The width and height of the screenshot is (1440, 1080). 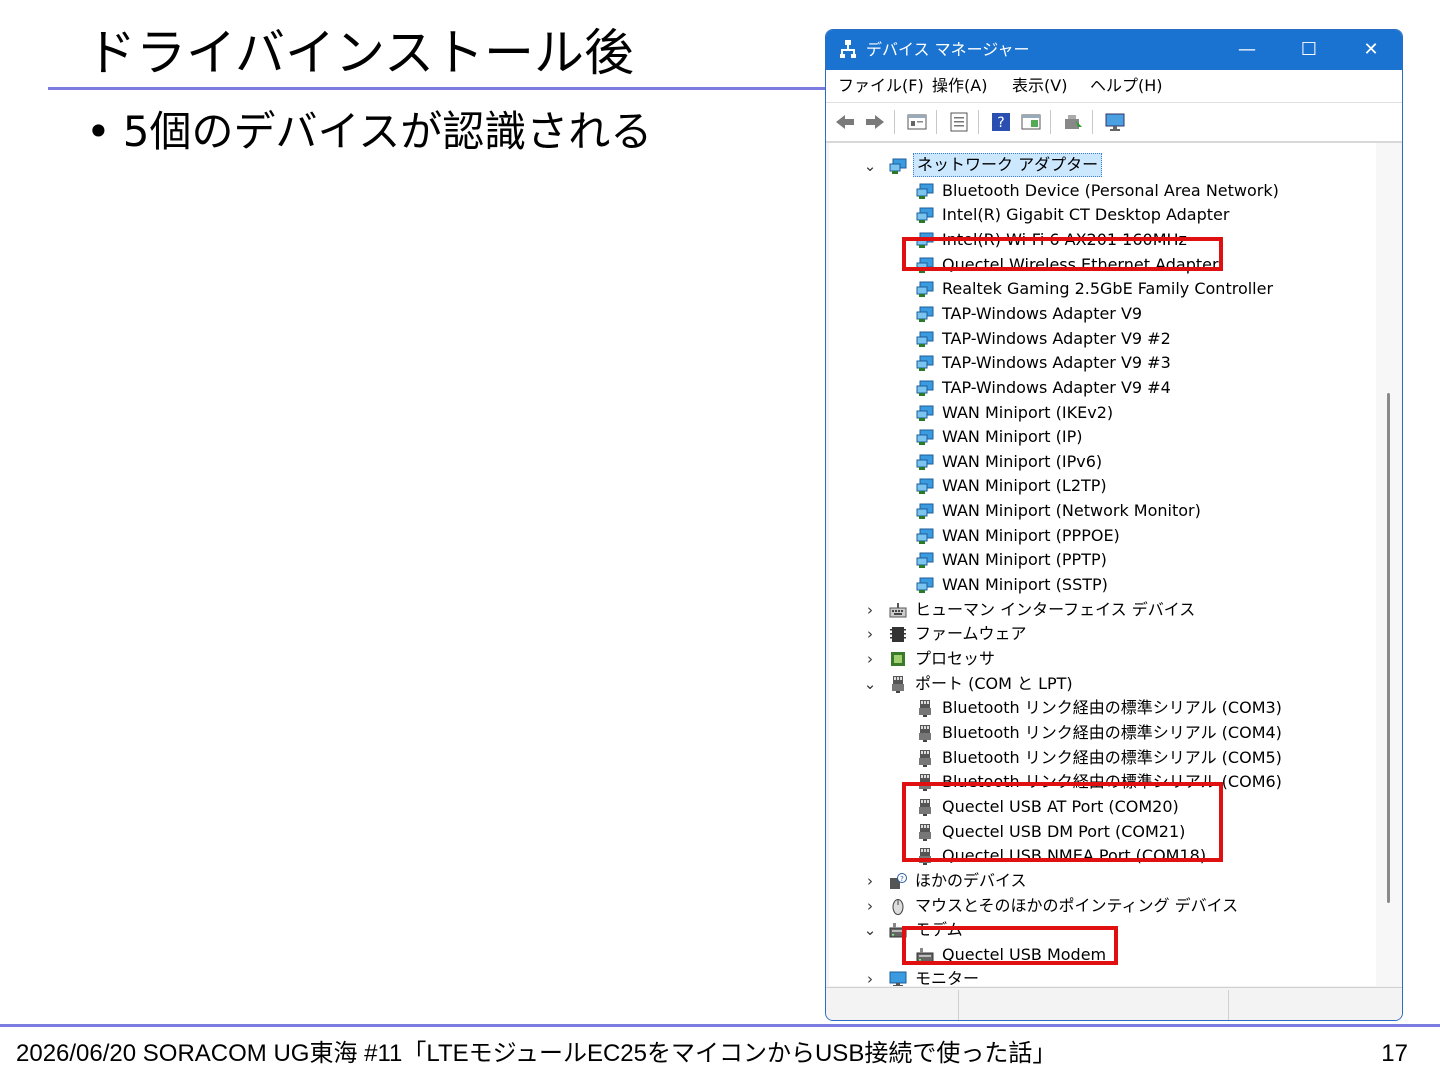 I want to click on tree-item-label: Bluetooth Device (Personal Area Network), so click(x=1110, y=190).